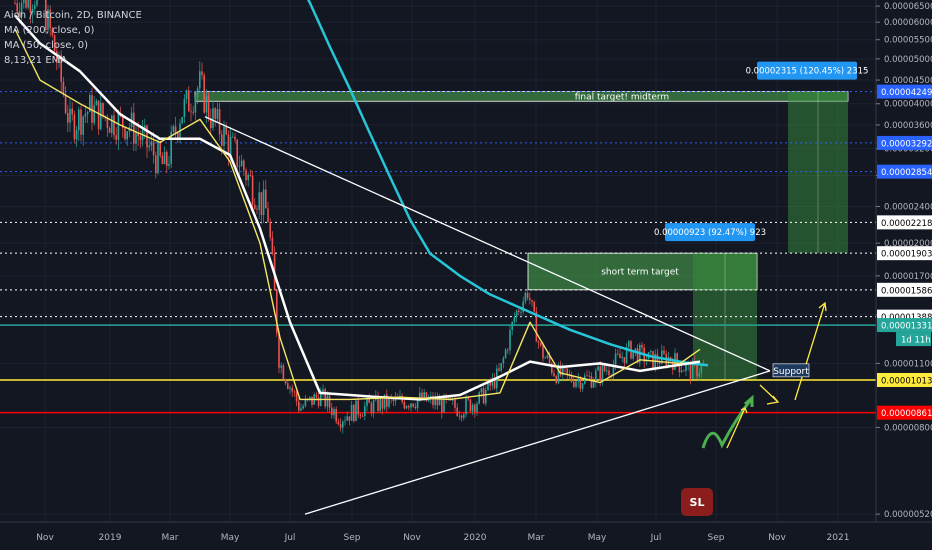  What do you see at coordinates (906, 291) in the screenshot?
I see `y-level-label-5: 0.00001586` at bounding box center [906, 291].